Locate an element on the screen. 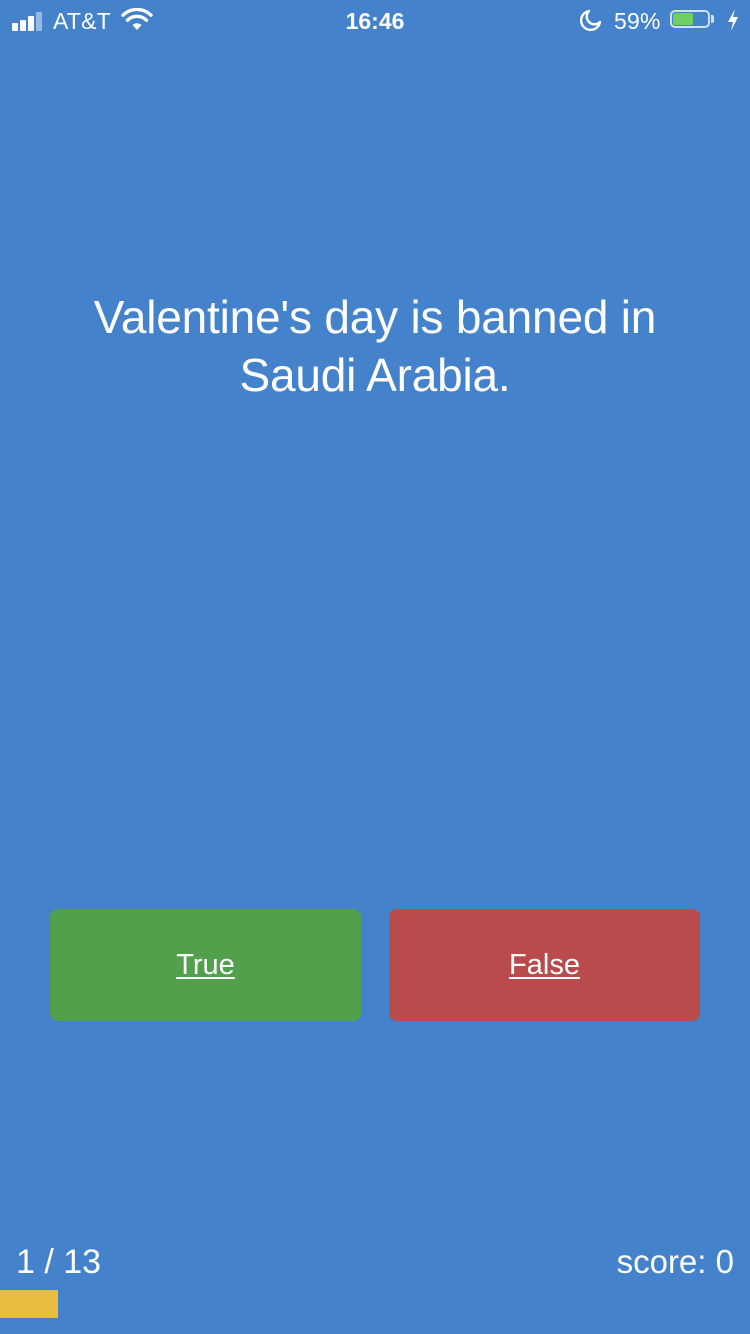 Image resolution: width=750 pixels, height=1334 pixels. charging-bolt-icon is located at coordinates (733, 20).